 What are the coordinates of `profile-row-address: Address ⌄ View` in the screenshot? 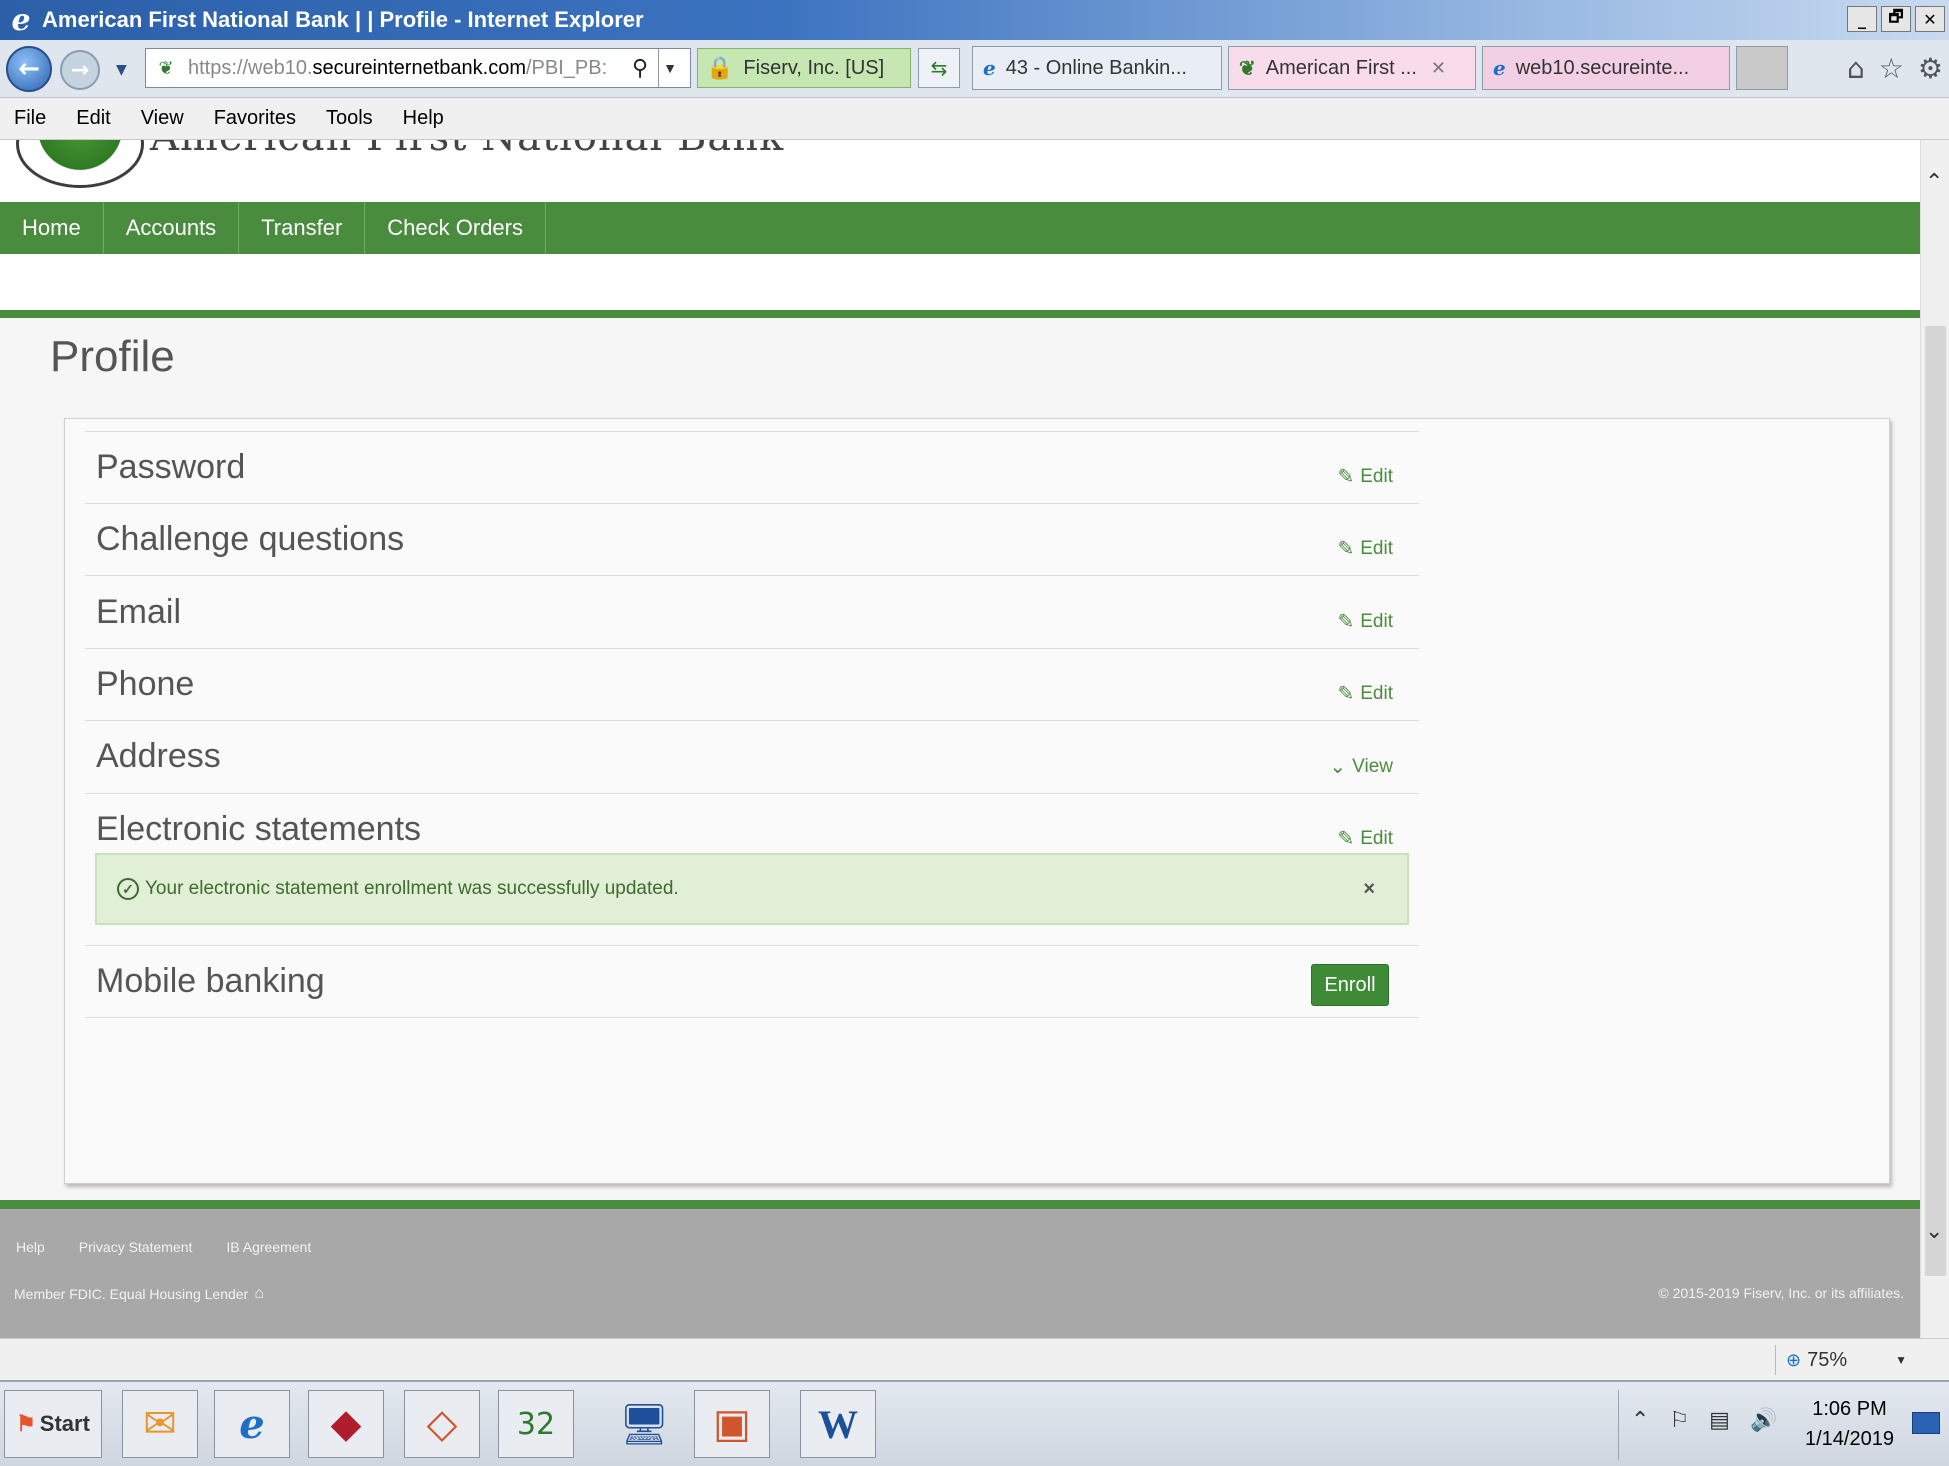 It's located at (752, 756).